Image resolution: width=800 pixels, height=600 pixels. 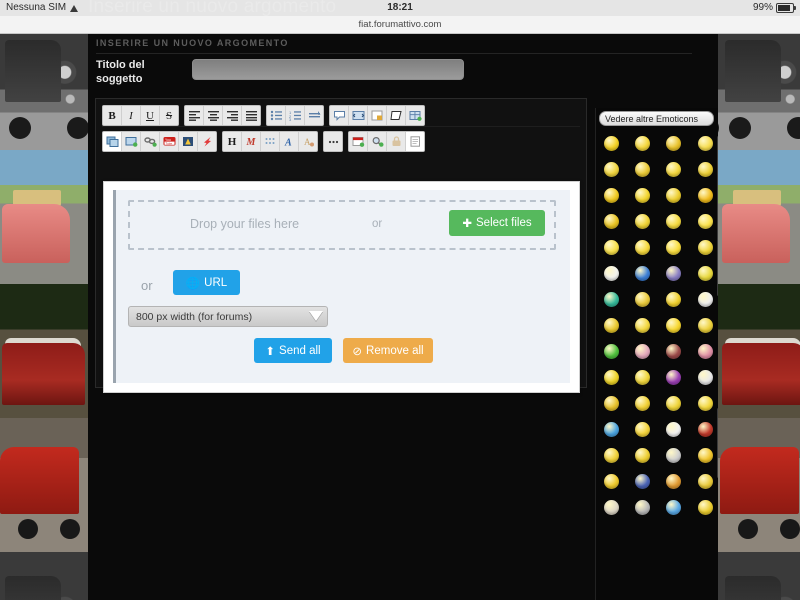 What do you see at coordinates (673, 247) in the screenshot?
I see `emoticon-pacman` at bounding box center [673, 247].